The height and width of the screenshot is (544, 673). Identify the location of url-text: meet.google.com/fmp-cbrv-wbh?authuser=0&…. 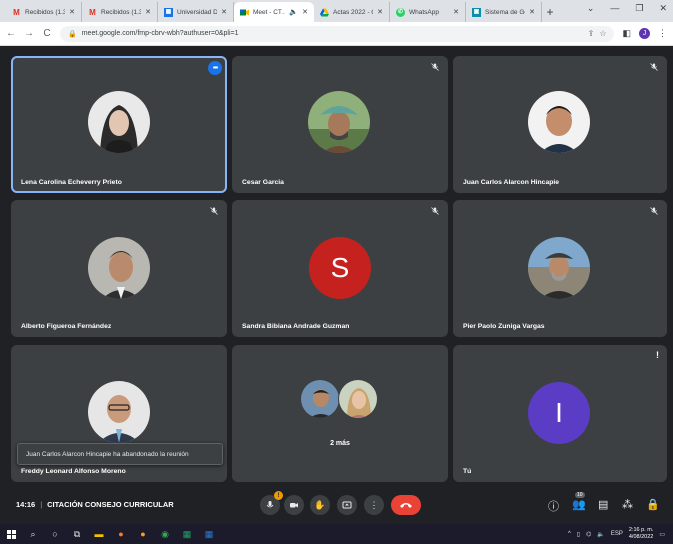
(160, 33).